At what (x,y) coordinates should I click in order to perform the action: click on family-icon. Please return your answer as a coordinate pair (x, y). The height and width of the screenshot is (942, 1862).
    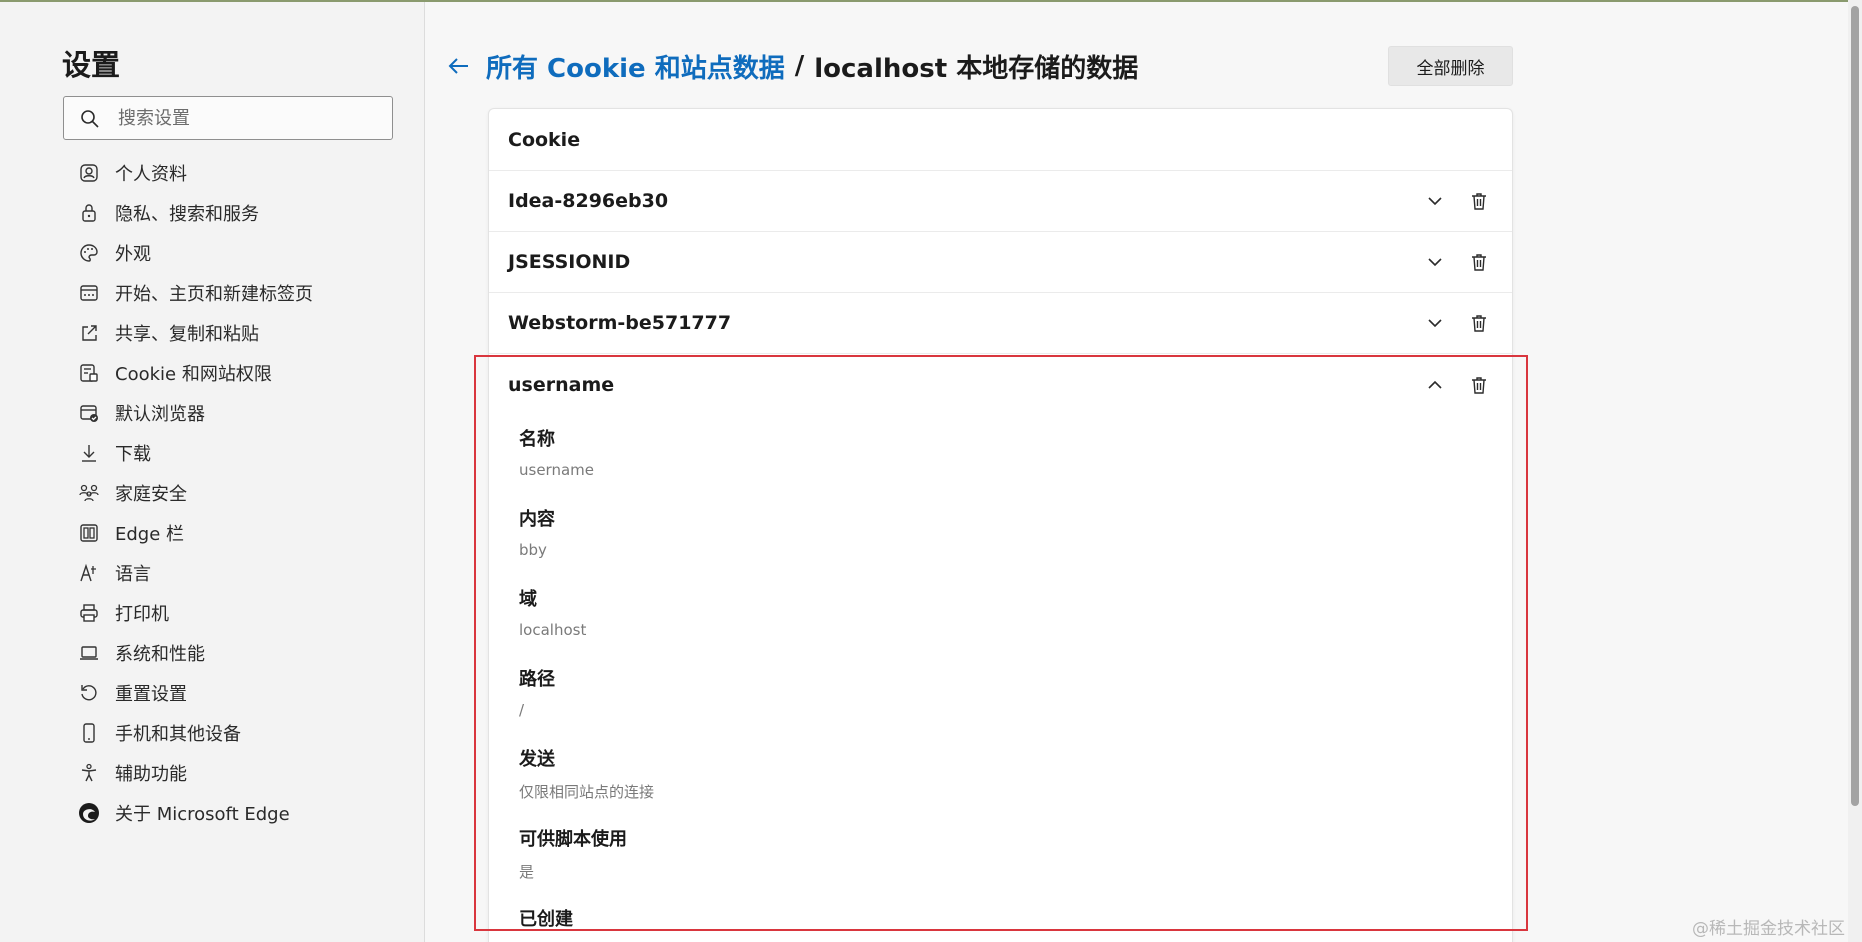
    Looking at the image, I should click on (89, 493).